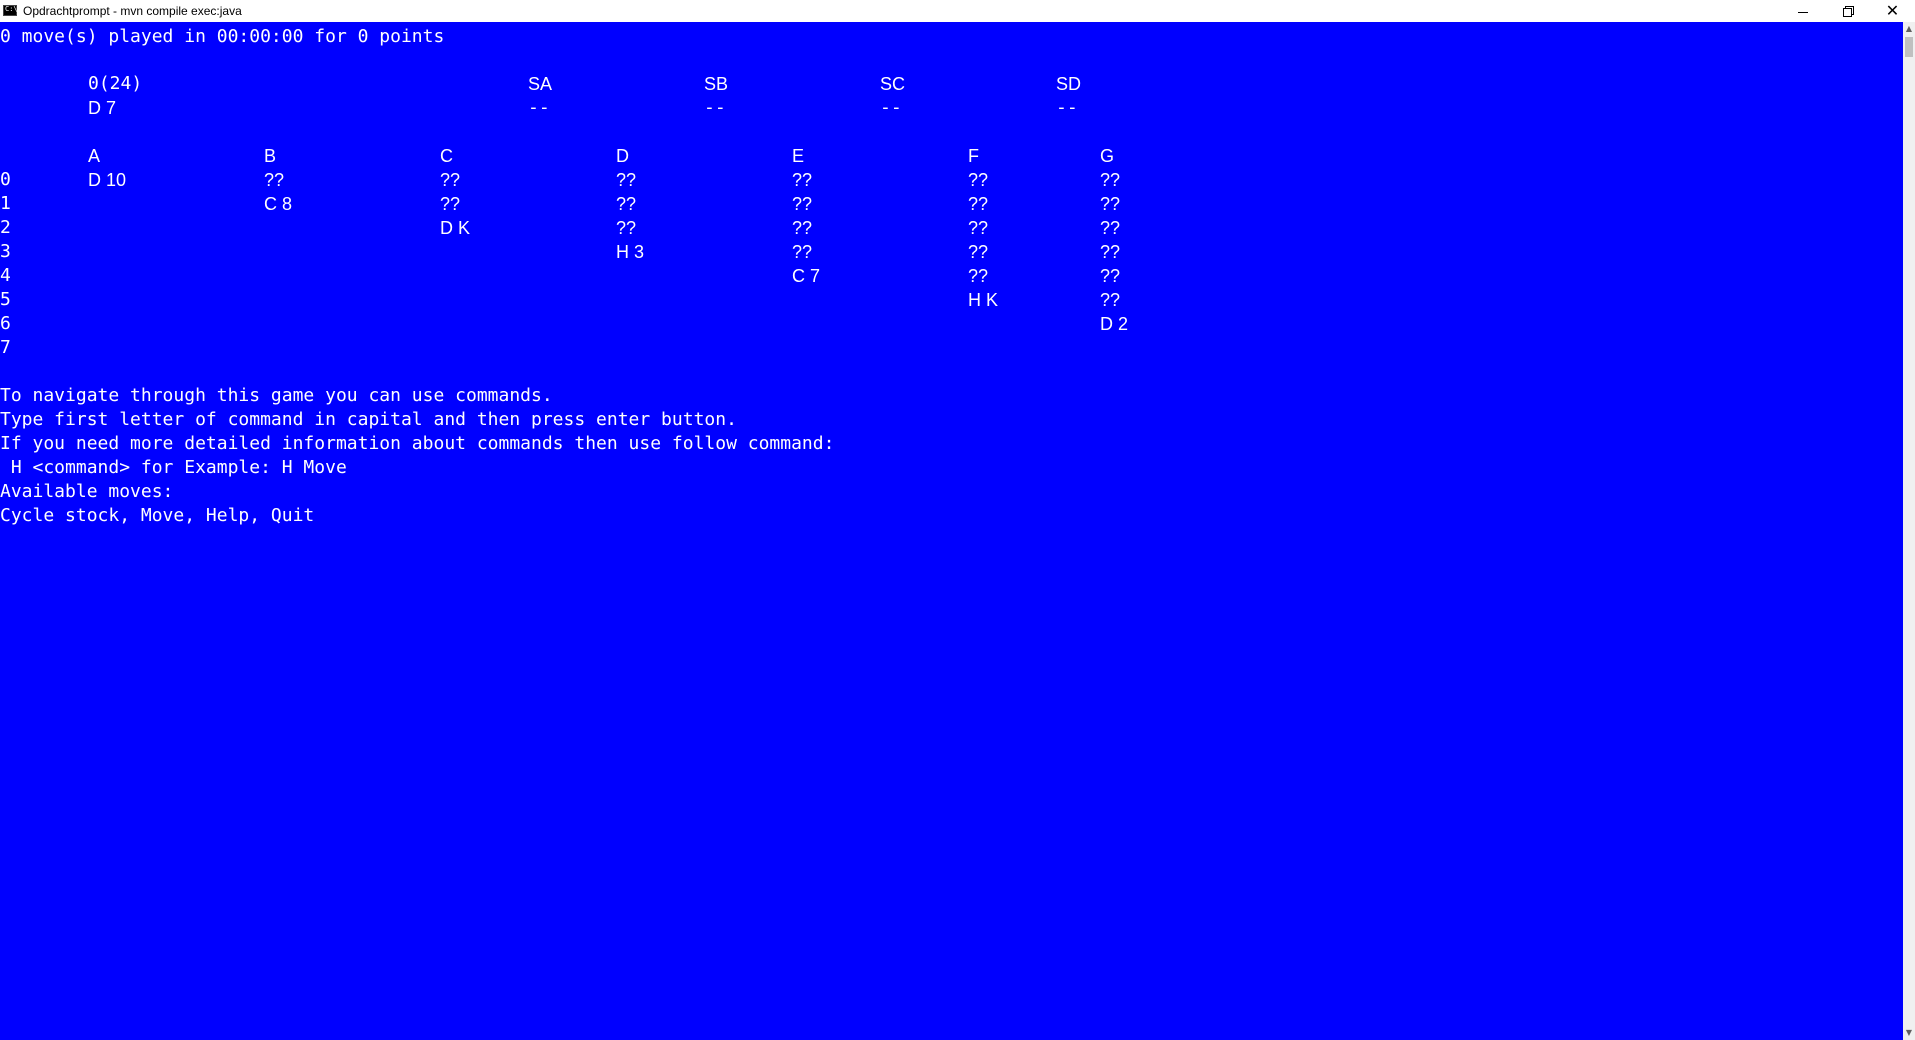  What do you see at coordinates (715, 107) in the screenshot?
I see `foundation-value-sb: --` at bounding box center [715, 107].